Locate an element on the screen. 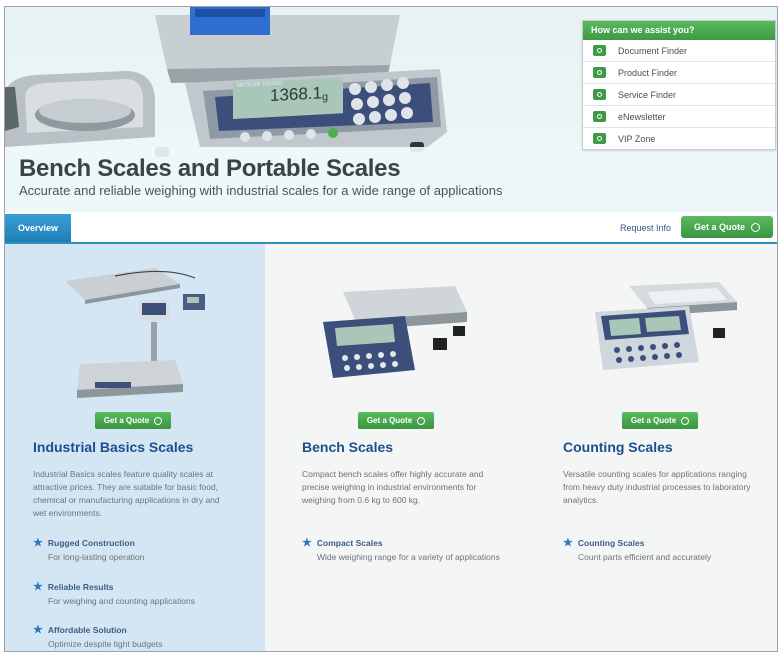  feature-title: Rugged Construction is located at coordinates (91, 543).